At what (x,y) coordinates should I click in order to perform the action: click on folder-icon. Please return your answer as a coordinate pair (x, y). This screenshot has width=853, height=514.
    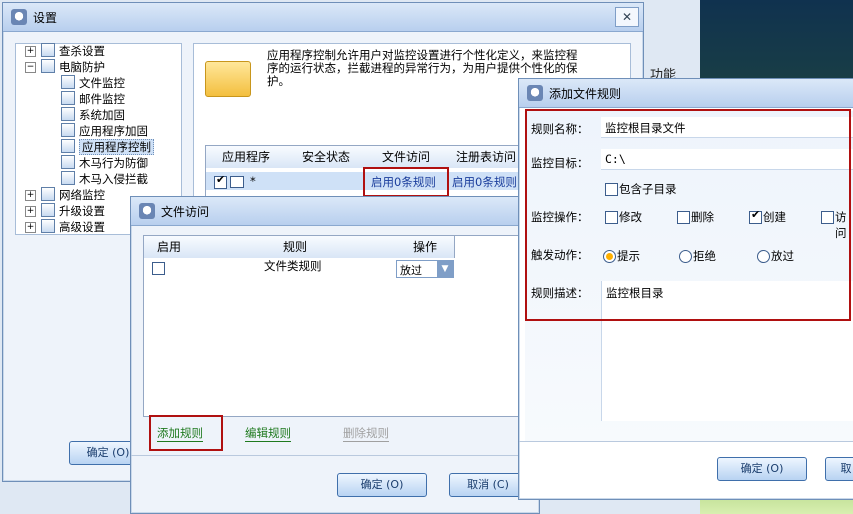
    Looking at the image, I should click on (228, 79).